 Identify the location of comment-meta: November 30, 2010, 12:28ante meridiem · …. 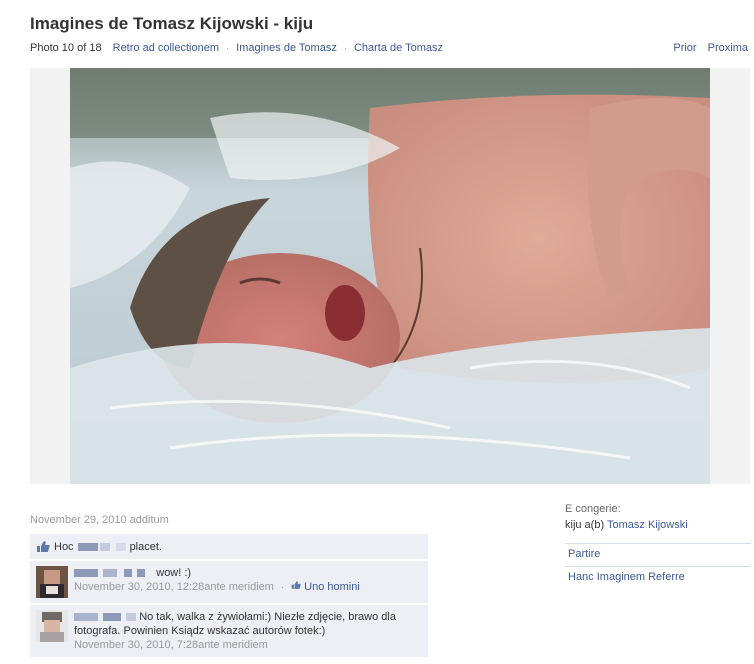
(248, 587).